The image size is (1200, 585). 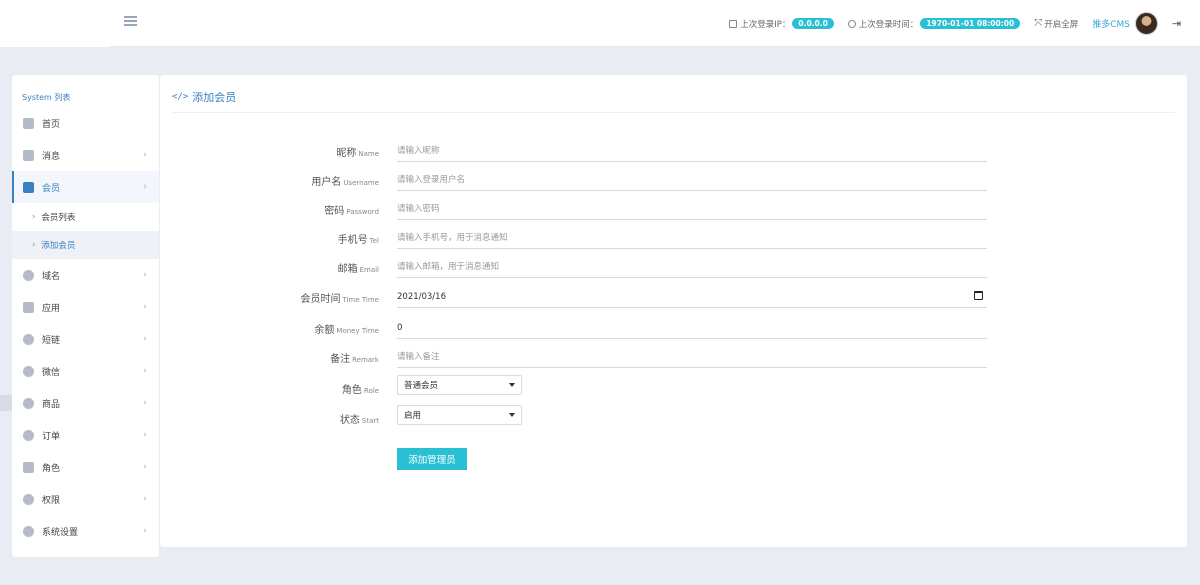 What do you see at coordinates (692, 238) in the screenshot?
I see `phone-field` at bounding box center [692, 238].